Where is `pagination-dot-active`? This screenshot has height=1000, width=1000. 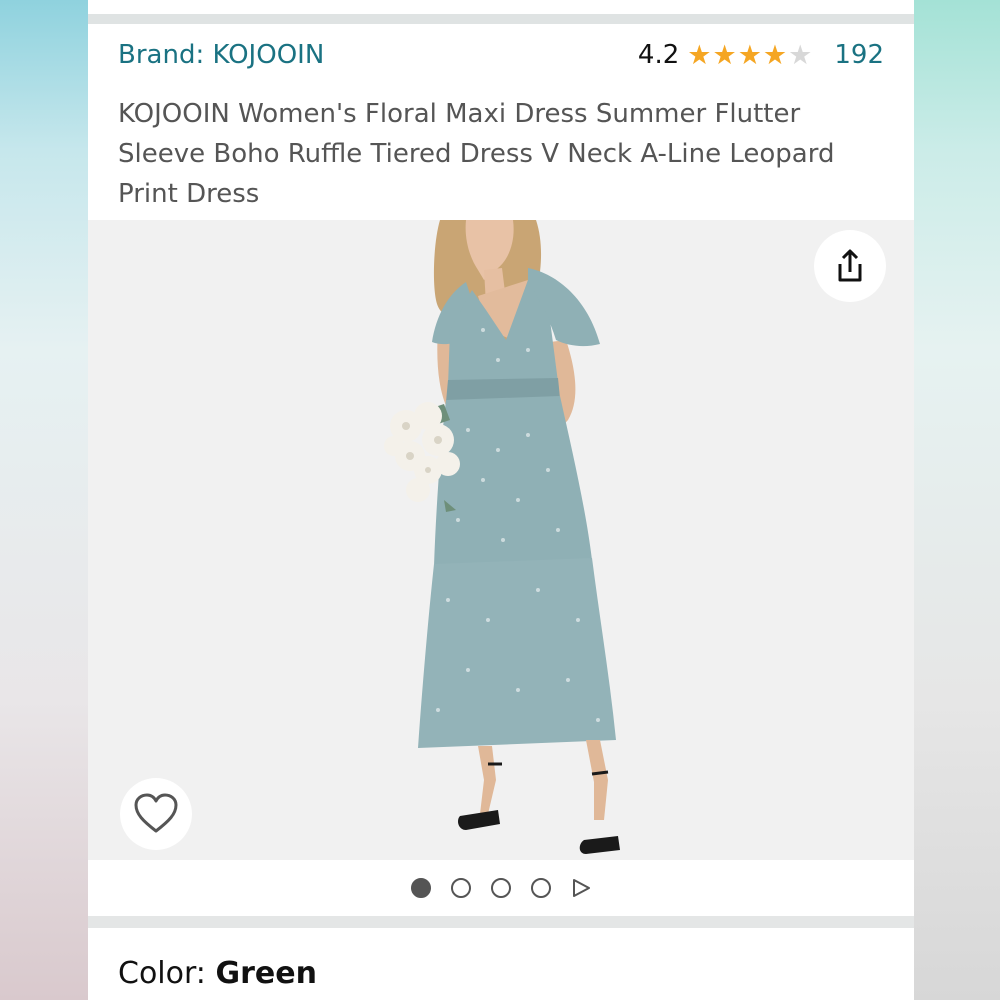 pagination-dot-active is located at coordinates (421, 888).